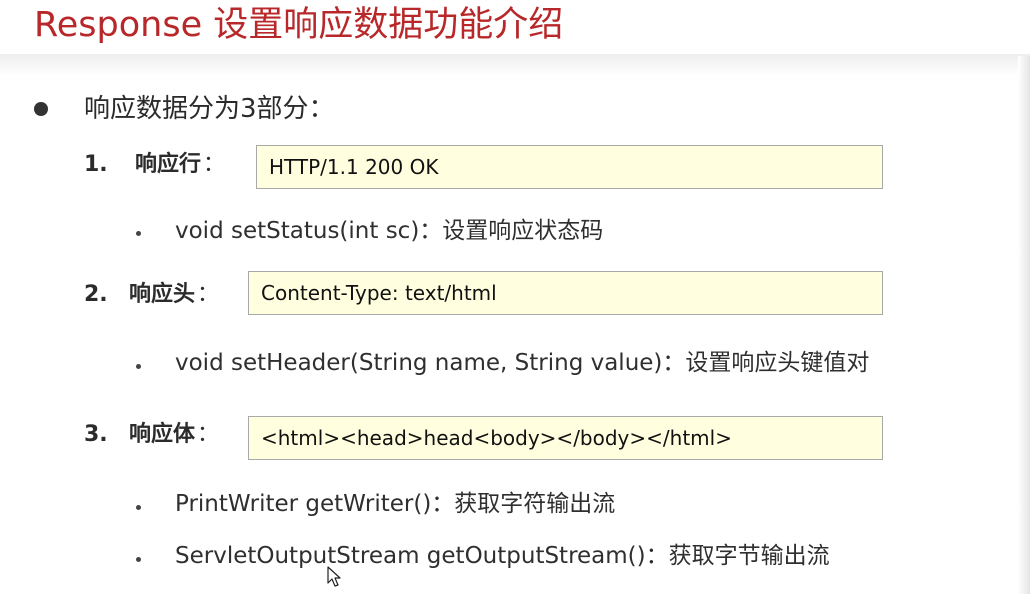  Describe the element at coordinates (41, 109) in the screenshot. I see `main-bullet-icon` at that location.